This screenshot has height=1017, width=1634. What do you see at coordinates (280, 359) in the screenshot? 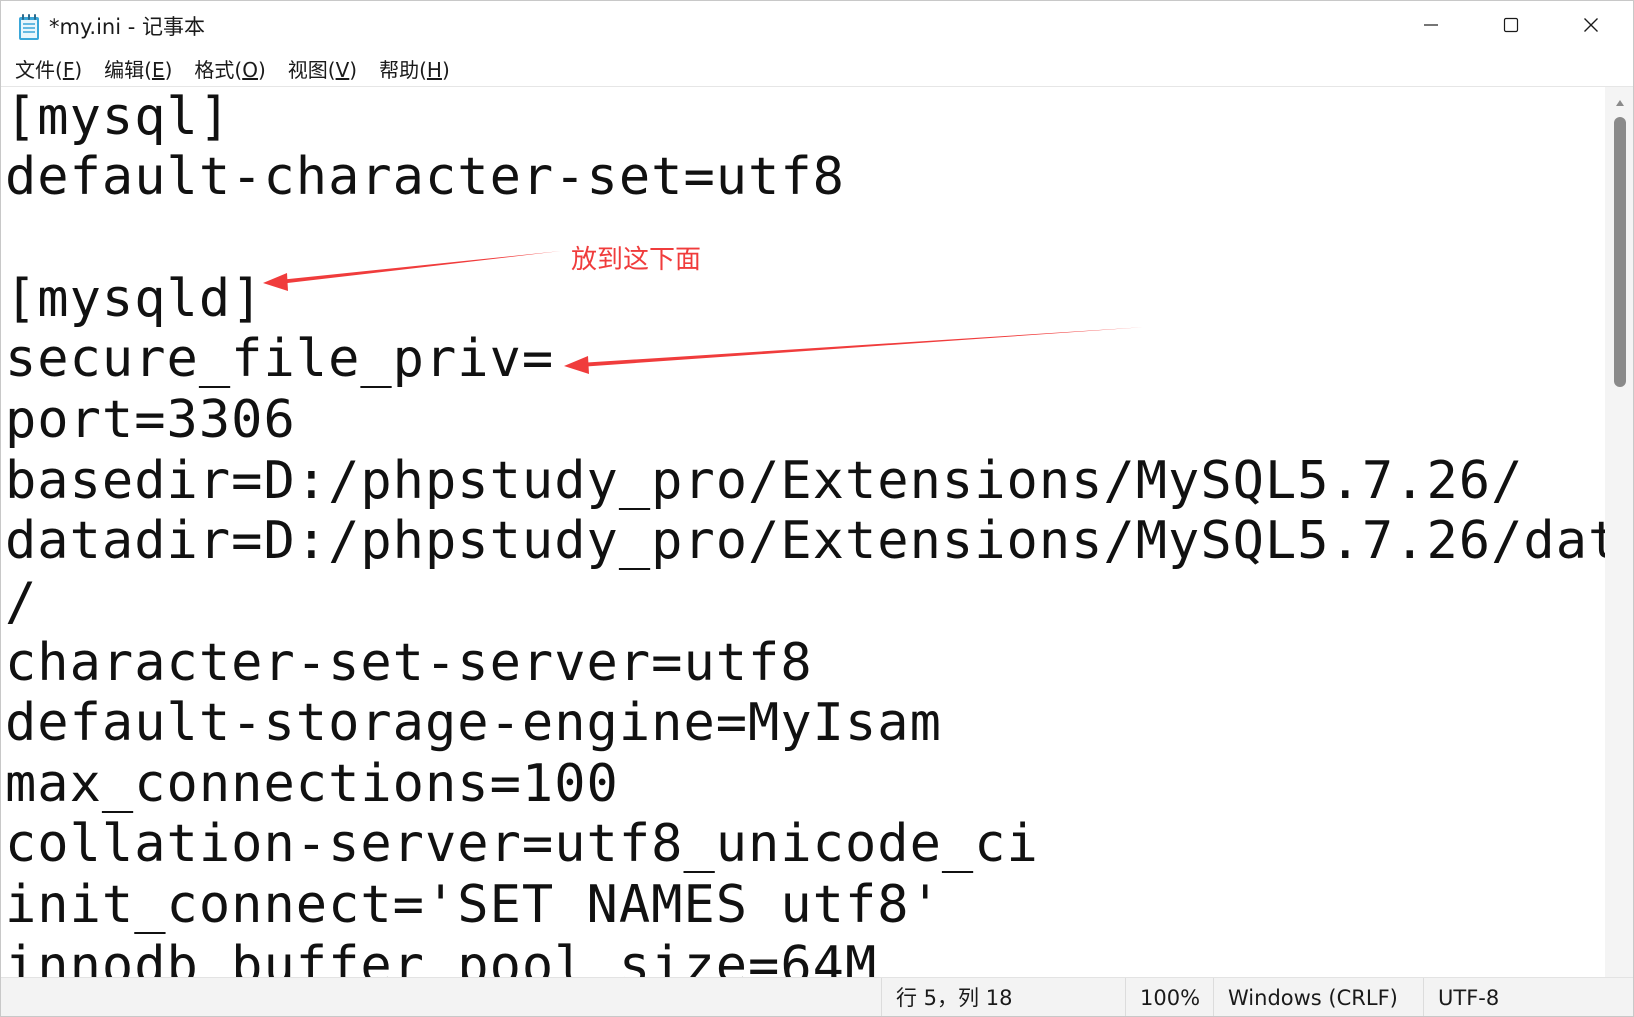
I see `editor-line: secure_file_priv=` at bounding box center [280, 359].